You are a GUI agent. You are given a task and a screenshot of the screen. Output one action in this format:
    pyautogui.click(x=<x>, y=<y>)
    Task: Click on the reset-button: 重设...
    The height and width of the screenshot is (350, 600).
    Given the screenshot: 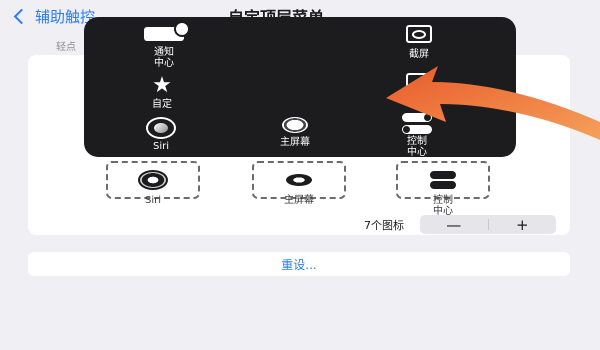 What is the action you would take?
    pyautogui.click(x=299, y=264)
    